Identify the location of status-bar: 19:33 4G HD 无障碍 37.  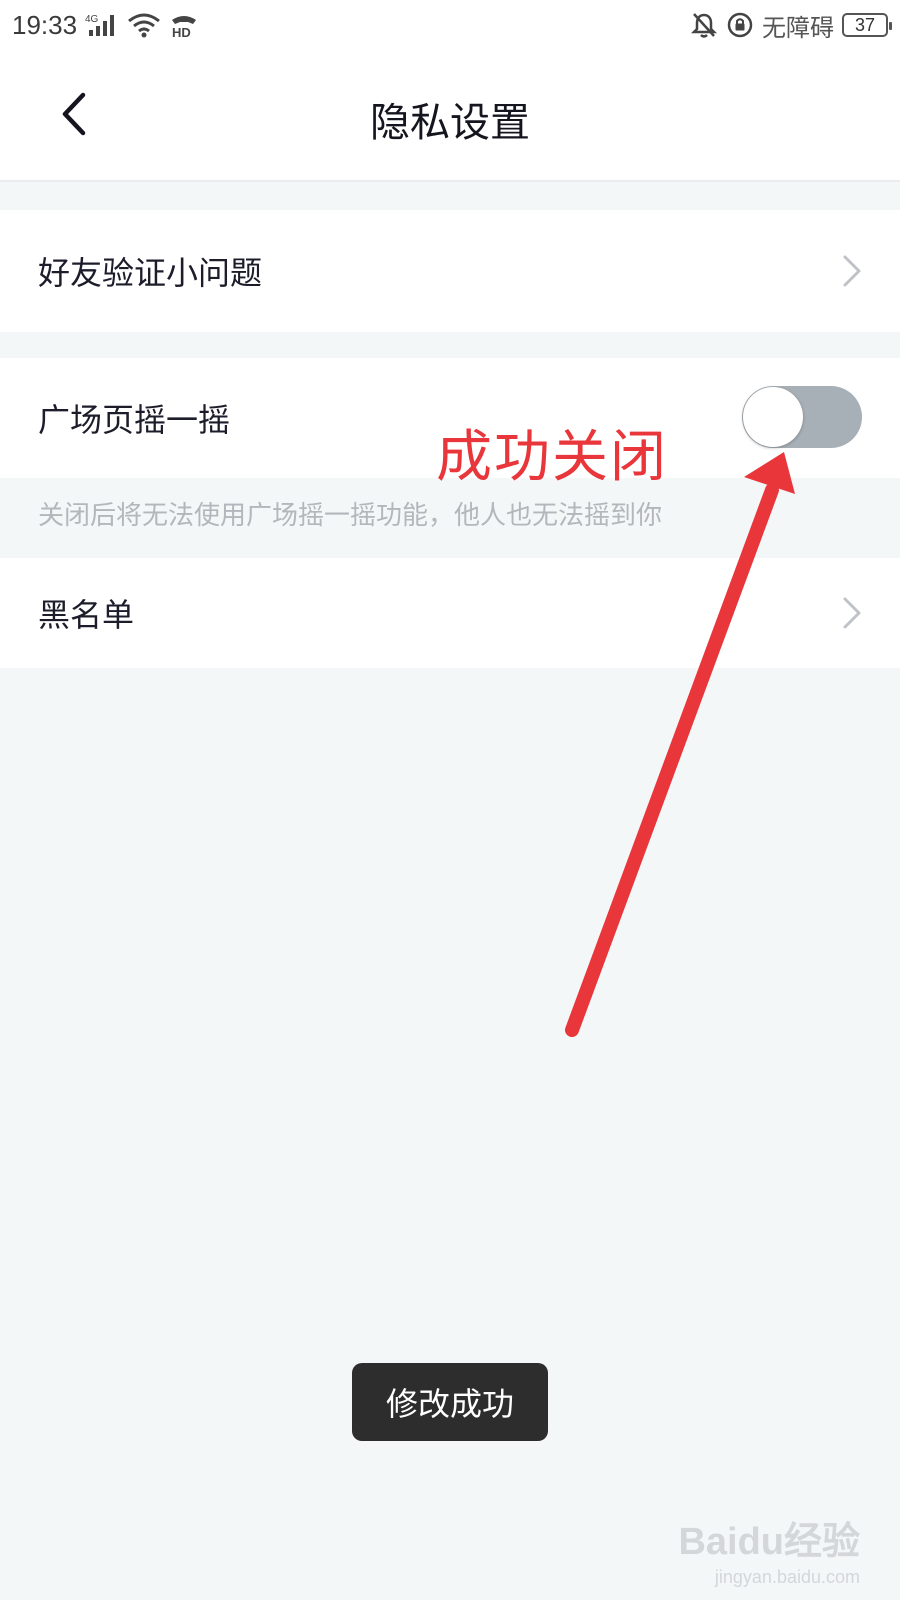
(450, 25).